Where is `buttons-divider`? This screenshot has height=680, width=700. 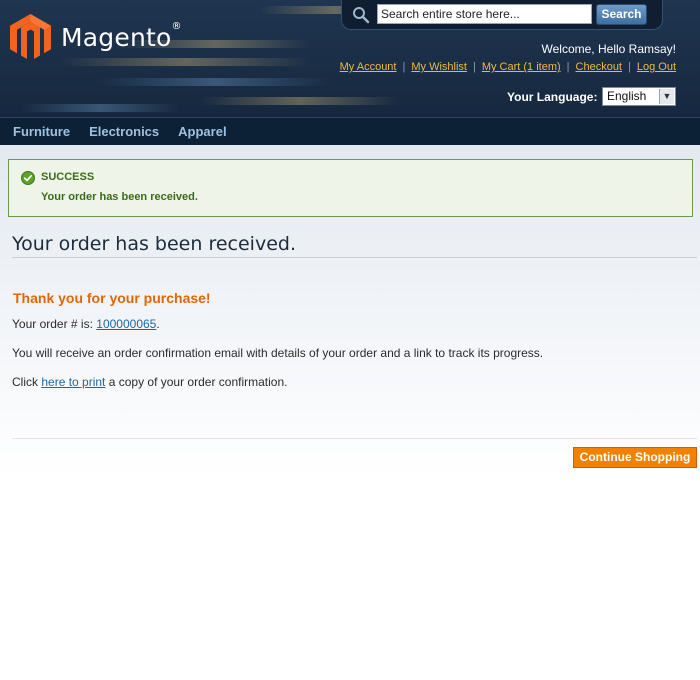 buttons-divider is located at coordinates (354, 438).